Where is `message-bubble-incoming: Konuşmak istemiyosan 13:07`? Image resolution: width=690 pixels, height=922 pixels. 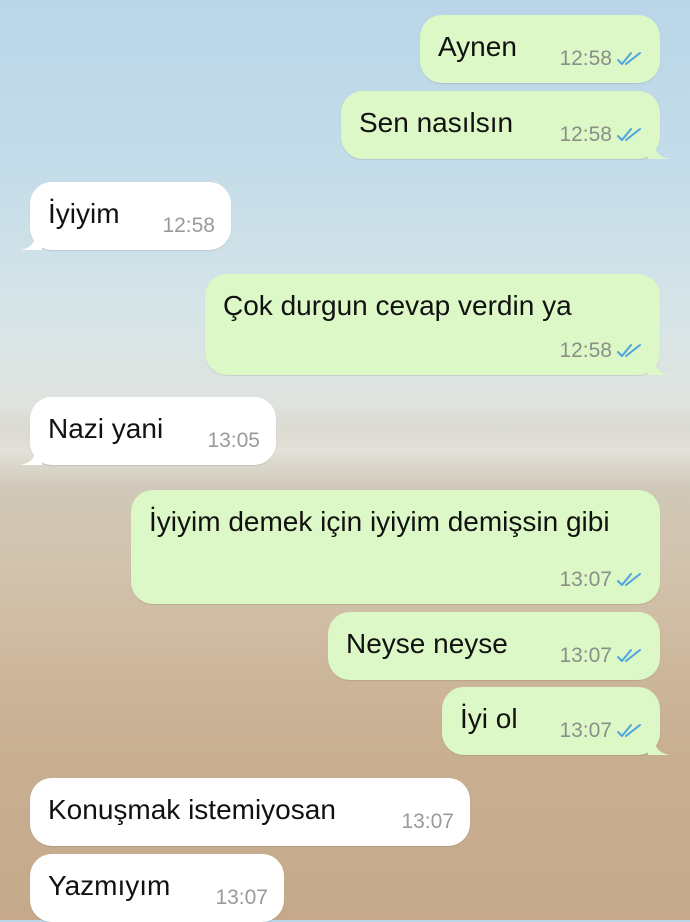 message-bubble-incoming: Konuşmak istemiyosan 13:07 is located at coordinates (250, 812).